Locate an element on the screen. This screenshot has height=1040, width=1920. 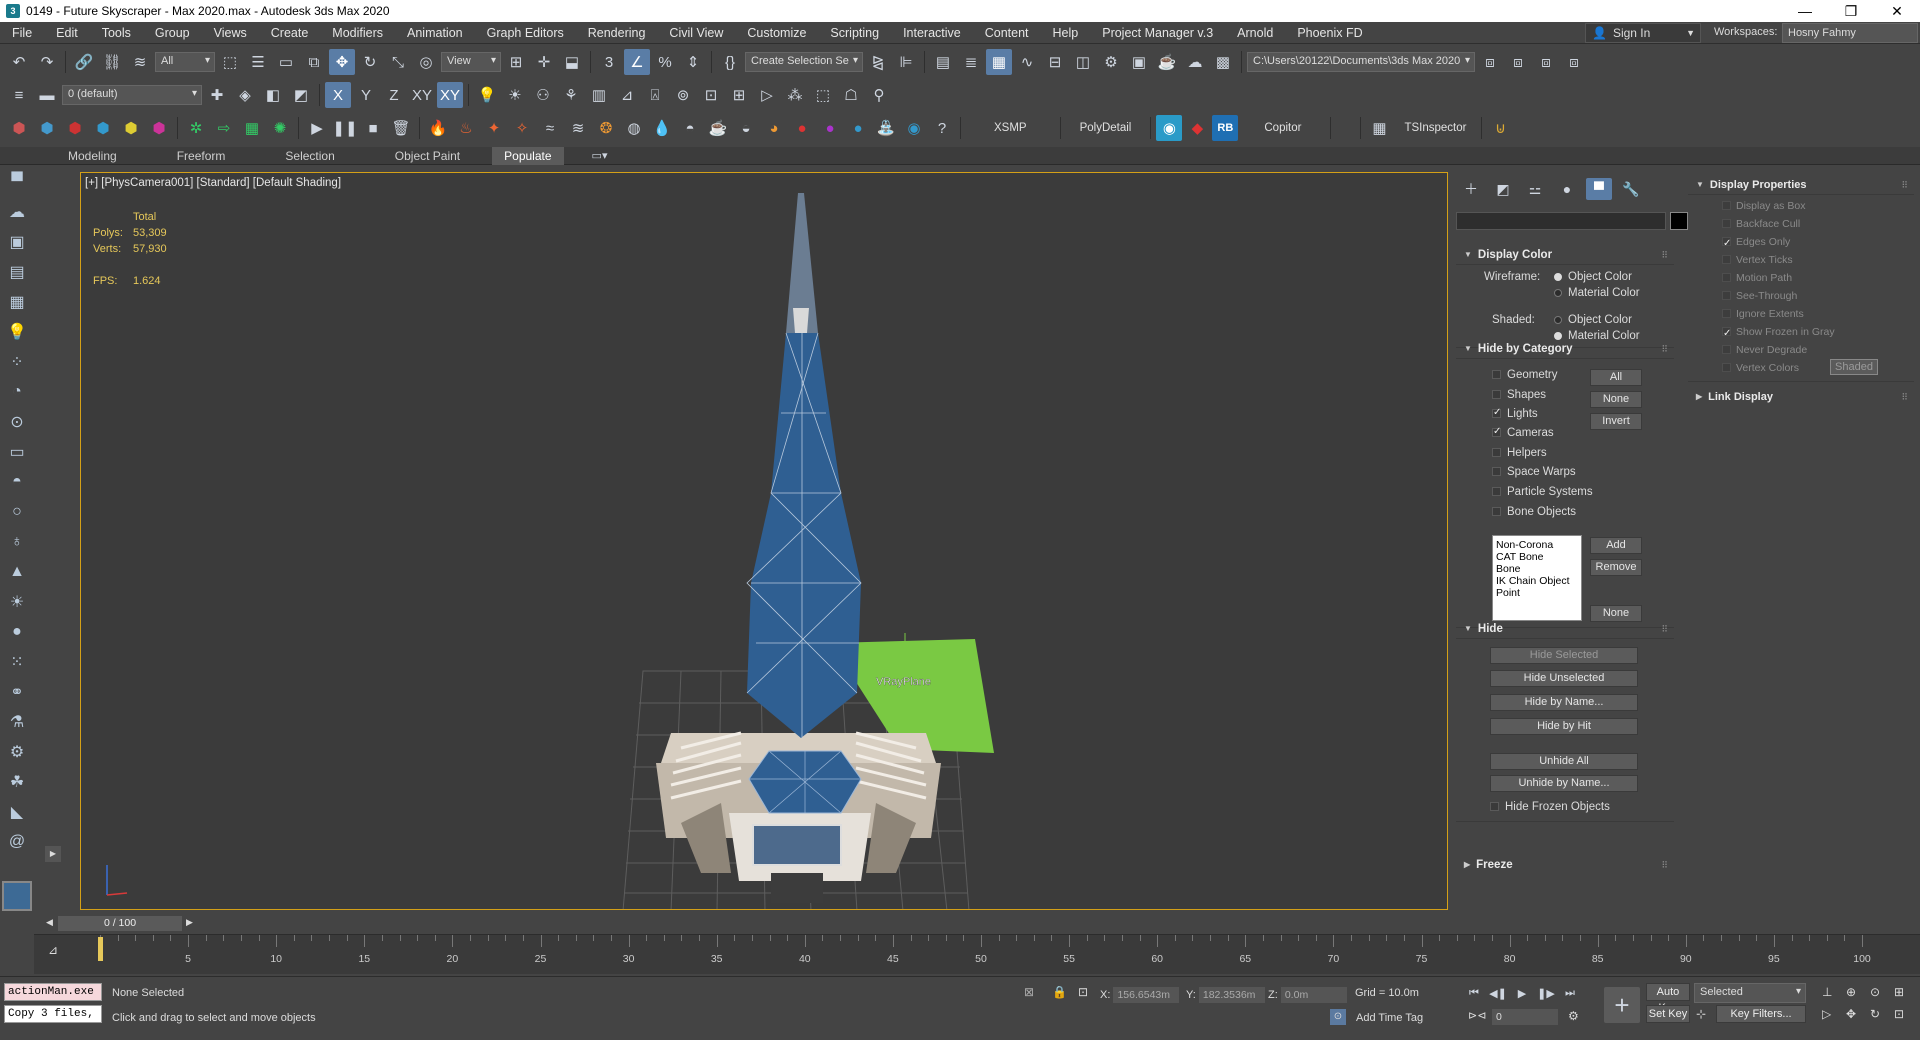
sun-obj-icon: ☀ is located at coordinates (17, 602).